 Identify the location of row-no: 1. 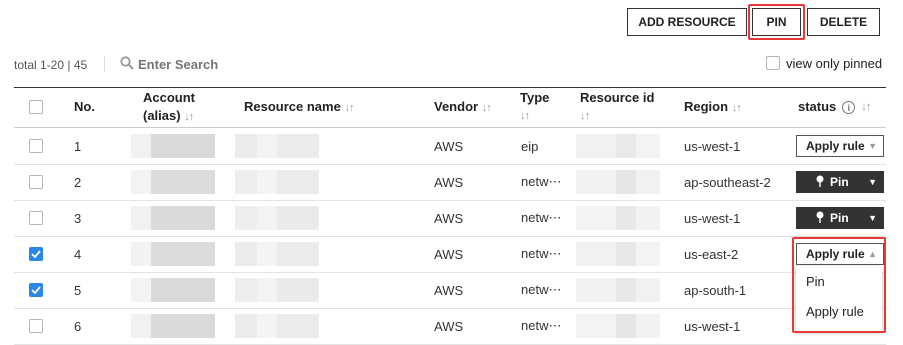
(78, 146).